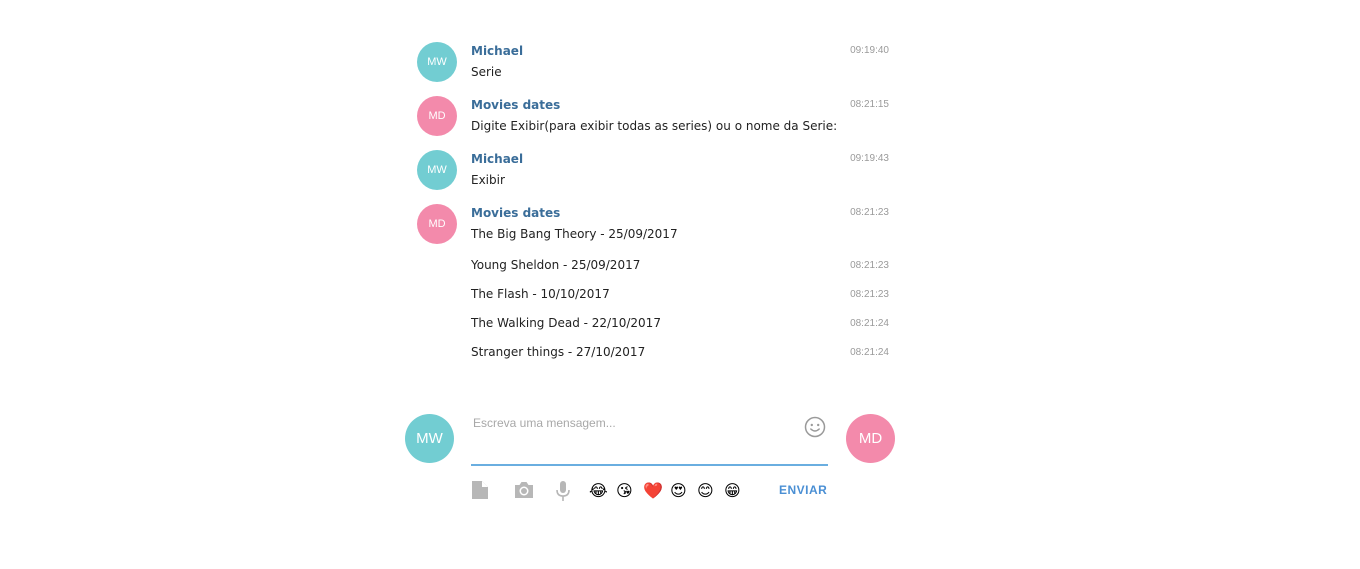 This screenshot has height=569, width=1360. What do you see at coordinates (803, 490) in the screenshot?
I see `send-button: ENVIAR` at bounding box center [803, 490].